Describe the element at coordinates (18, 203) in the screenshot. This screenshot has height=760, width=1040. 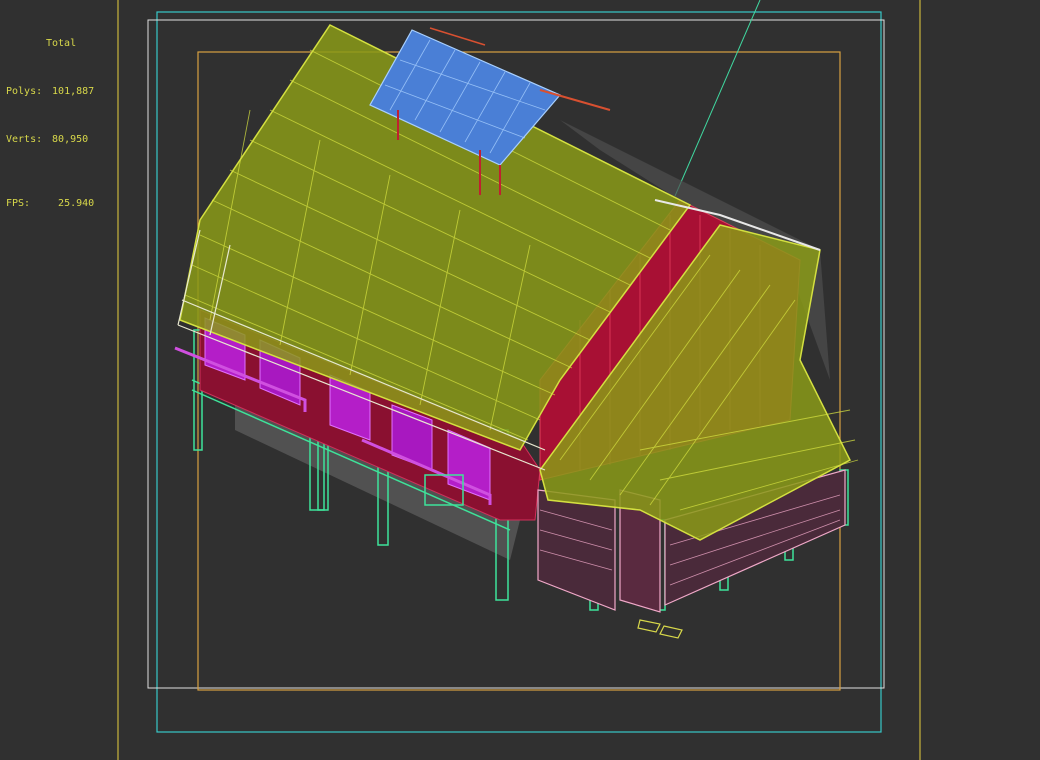
I see `stats-fps-label: FPS:` at that location.